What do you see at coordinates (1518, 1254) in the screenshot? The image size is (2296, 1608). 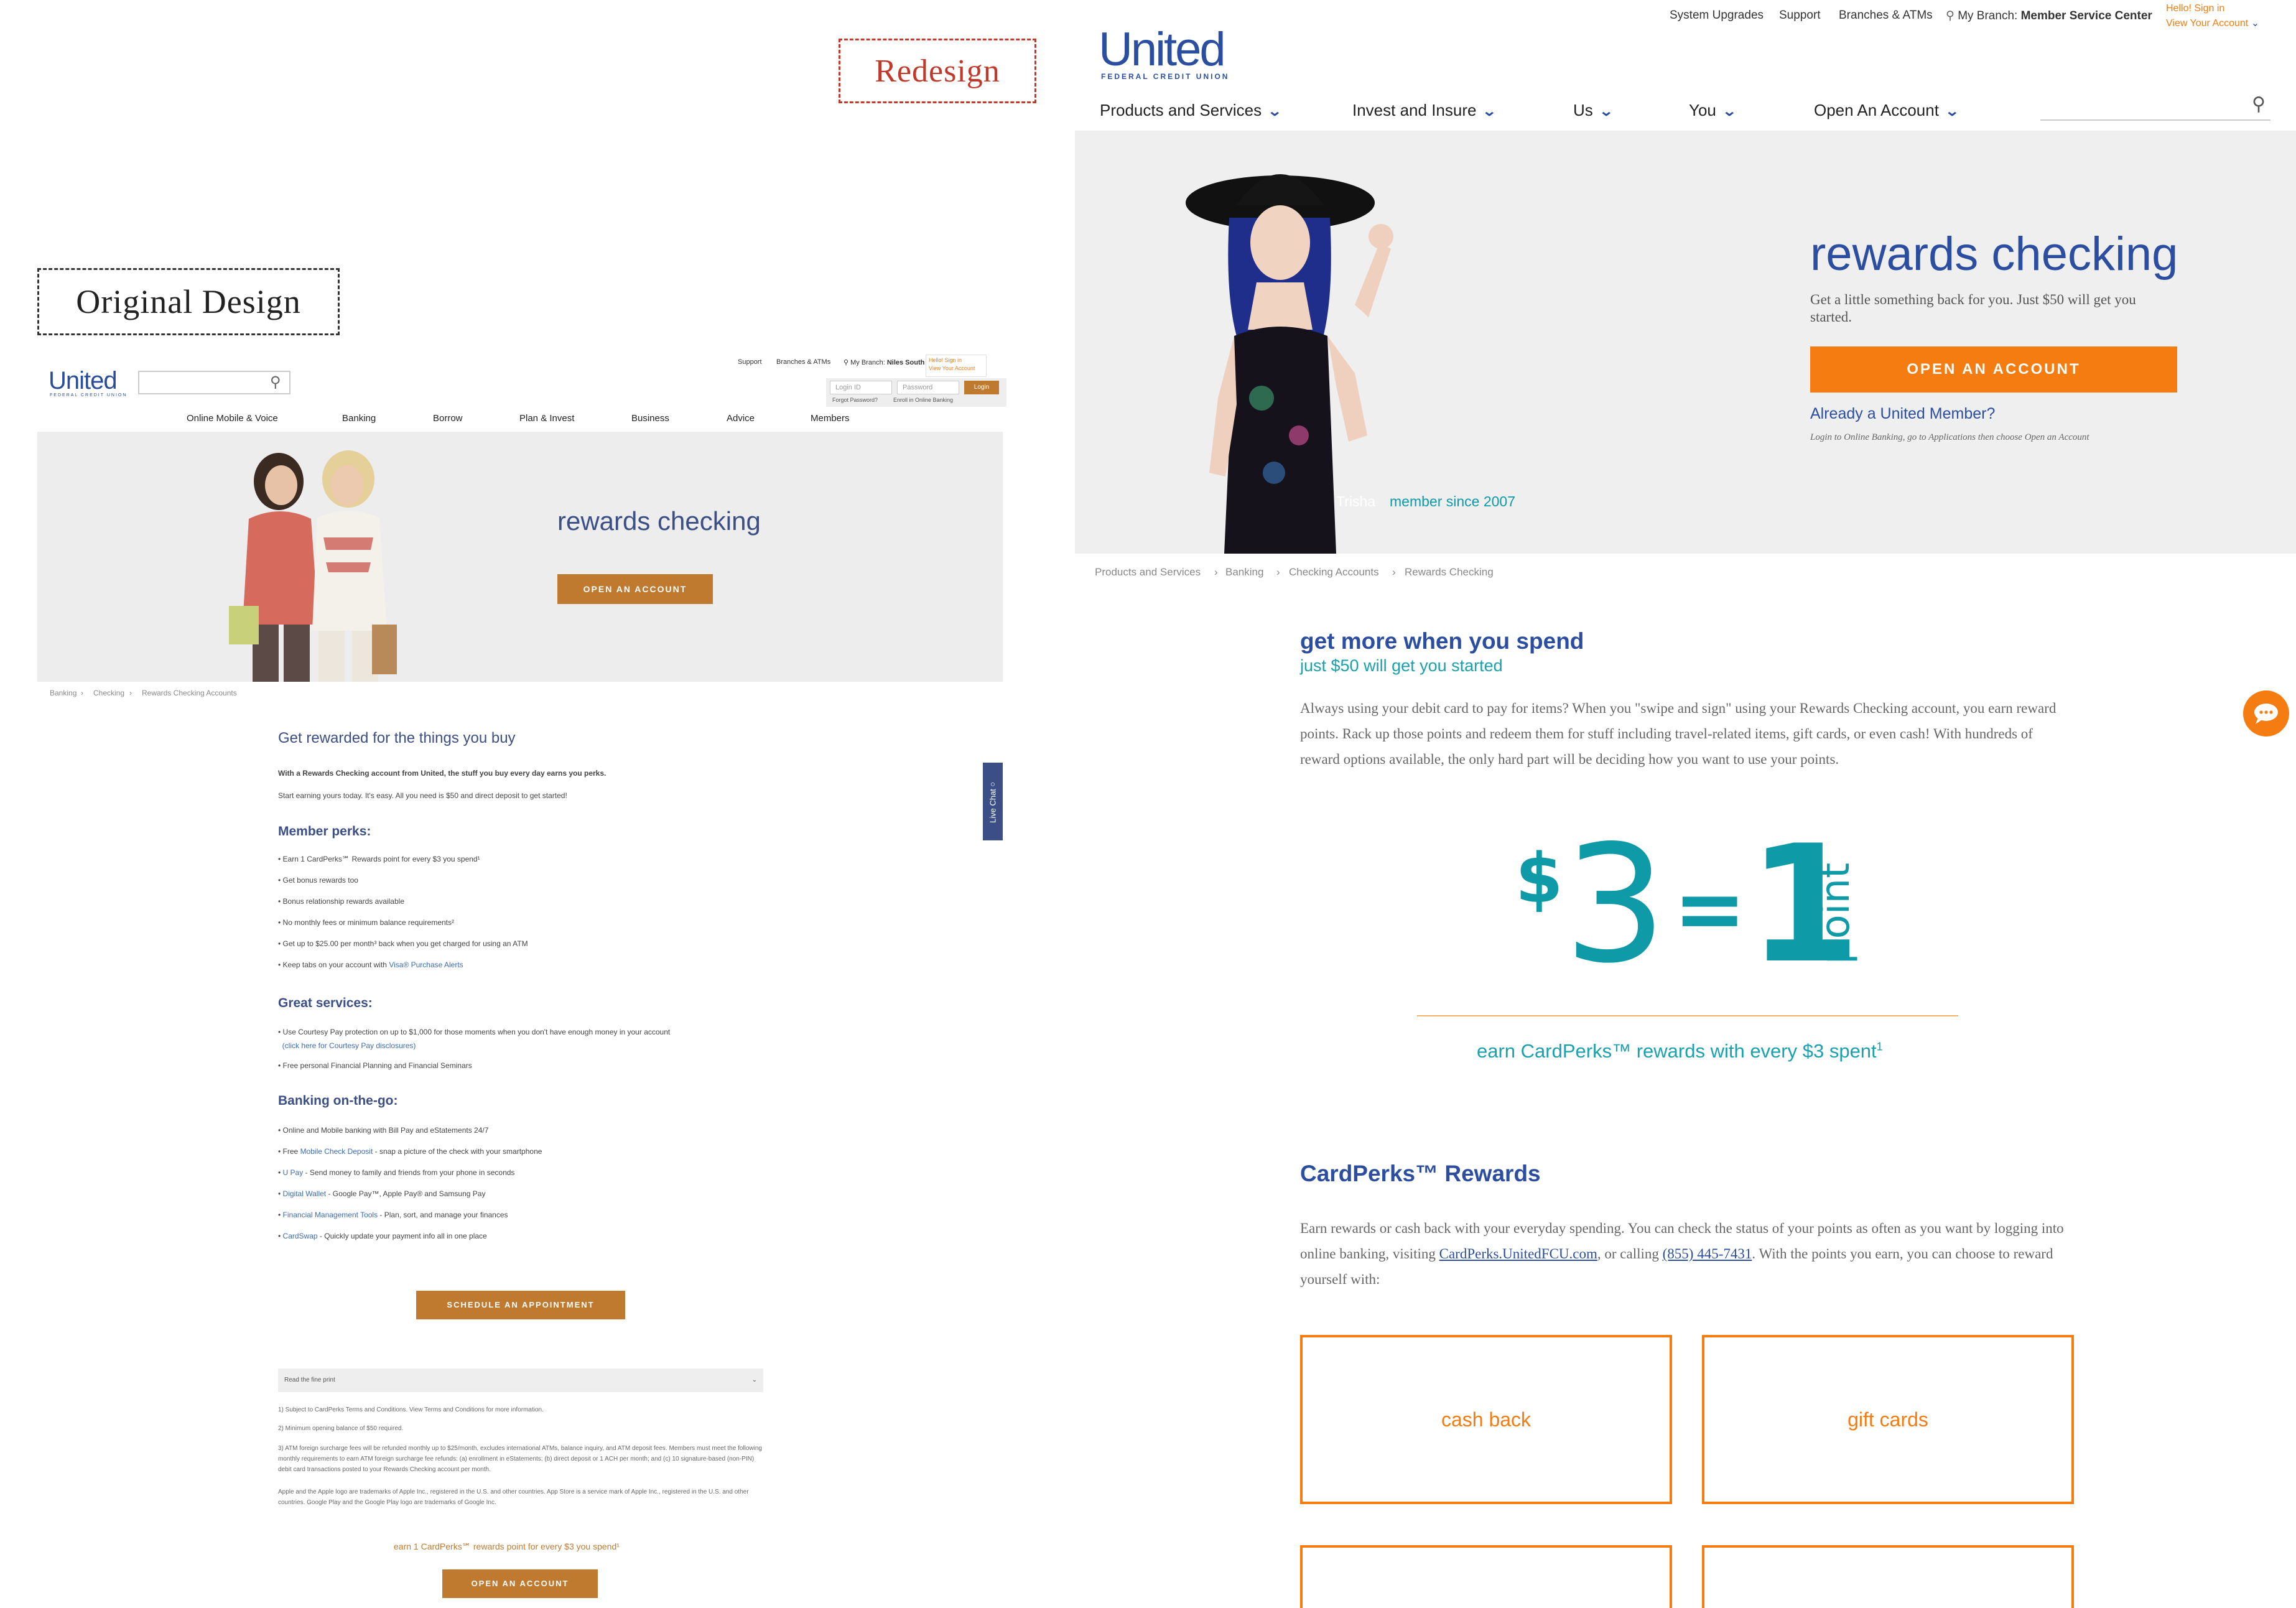 I see `cardperks-website-link: CardPerks.UnitedFCU.com` at bounding box center [1518, 1254].